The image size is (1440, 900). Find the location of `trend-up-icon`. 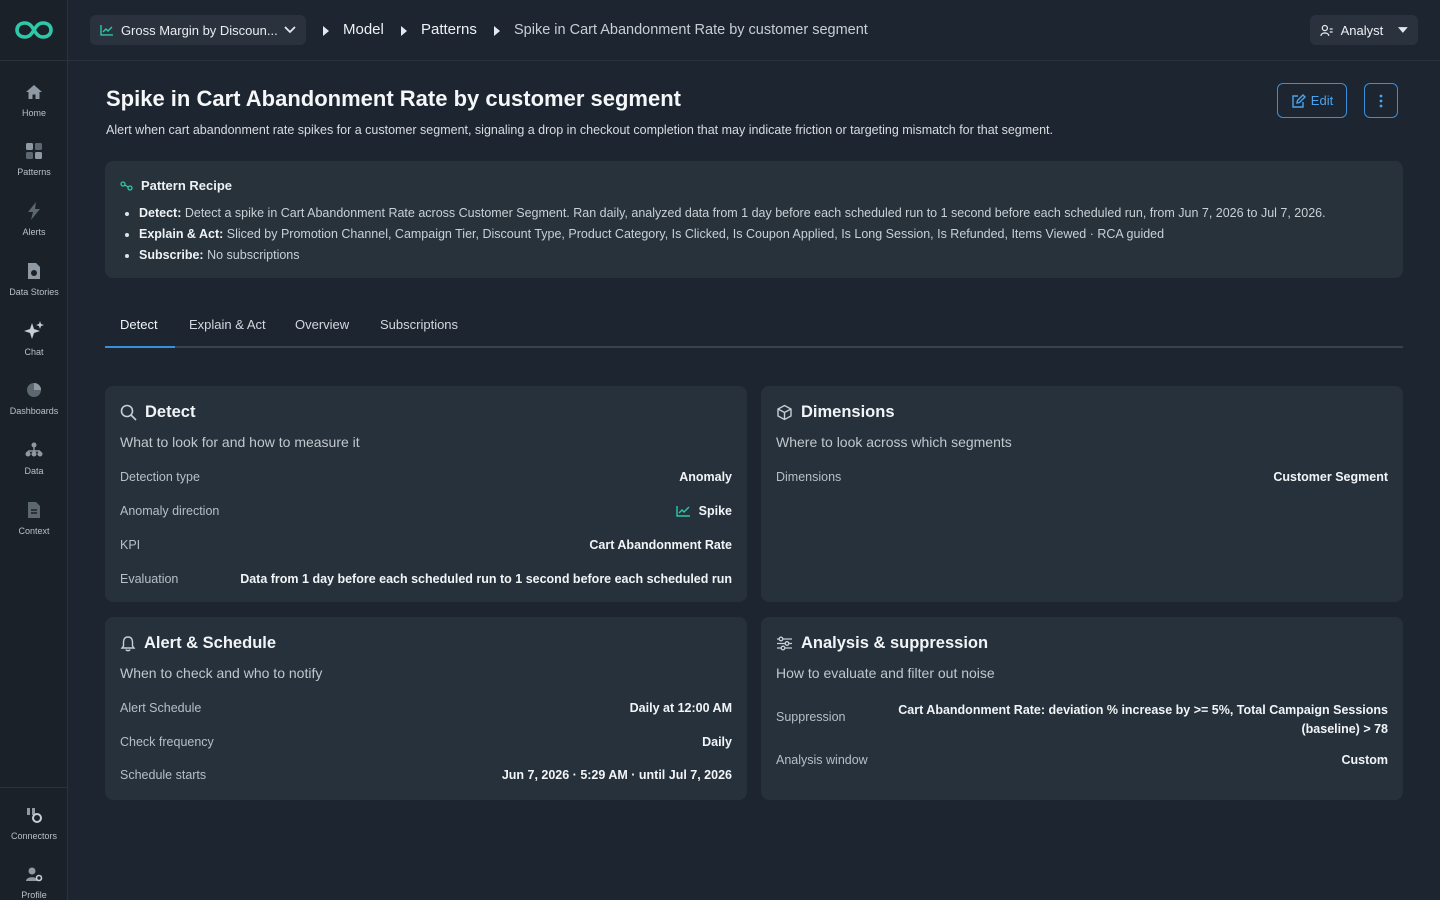

trend-up-icon is located at coordinates (682, 511).